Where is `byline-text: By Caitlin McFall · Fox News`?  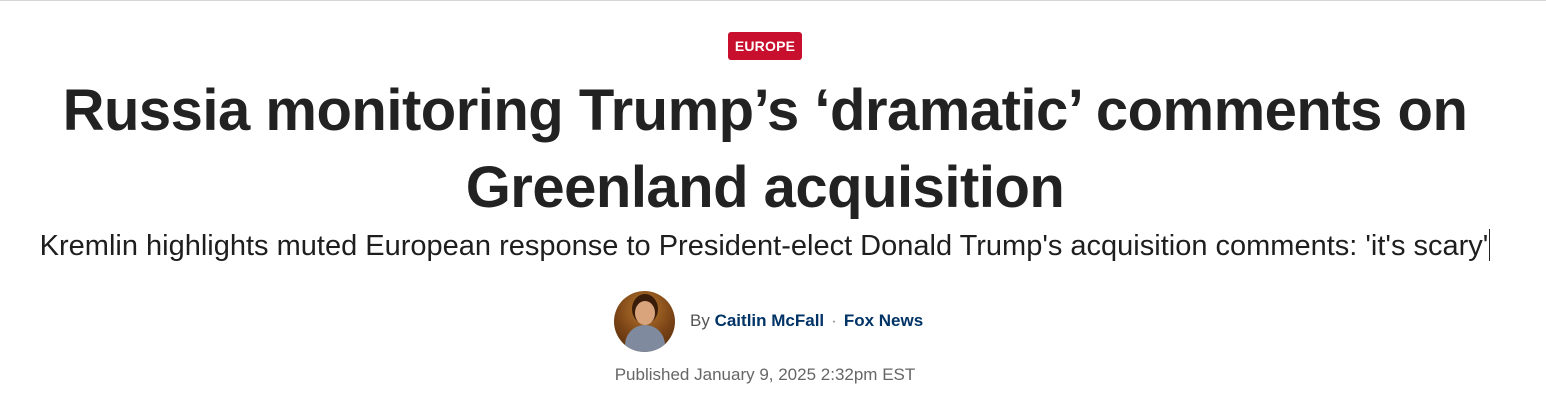
byline-text: By Caitlin McFall · Fox News is located at coordinates (806, 321).